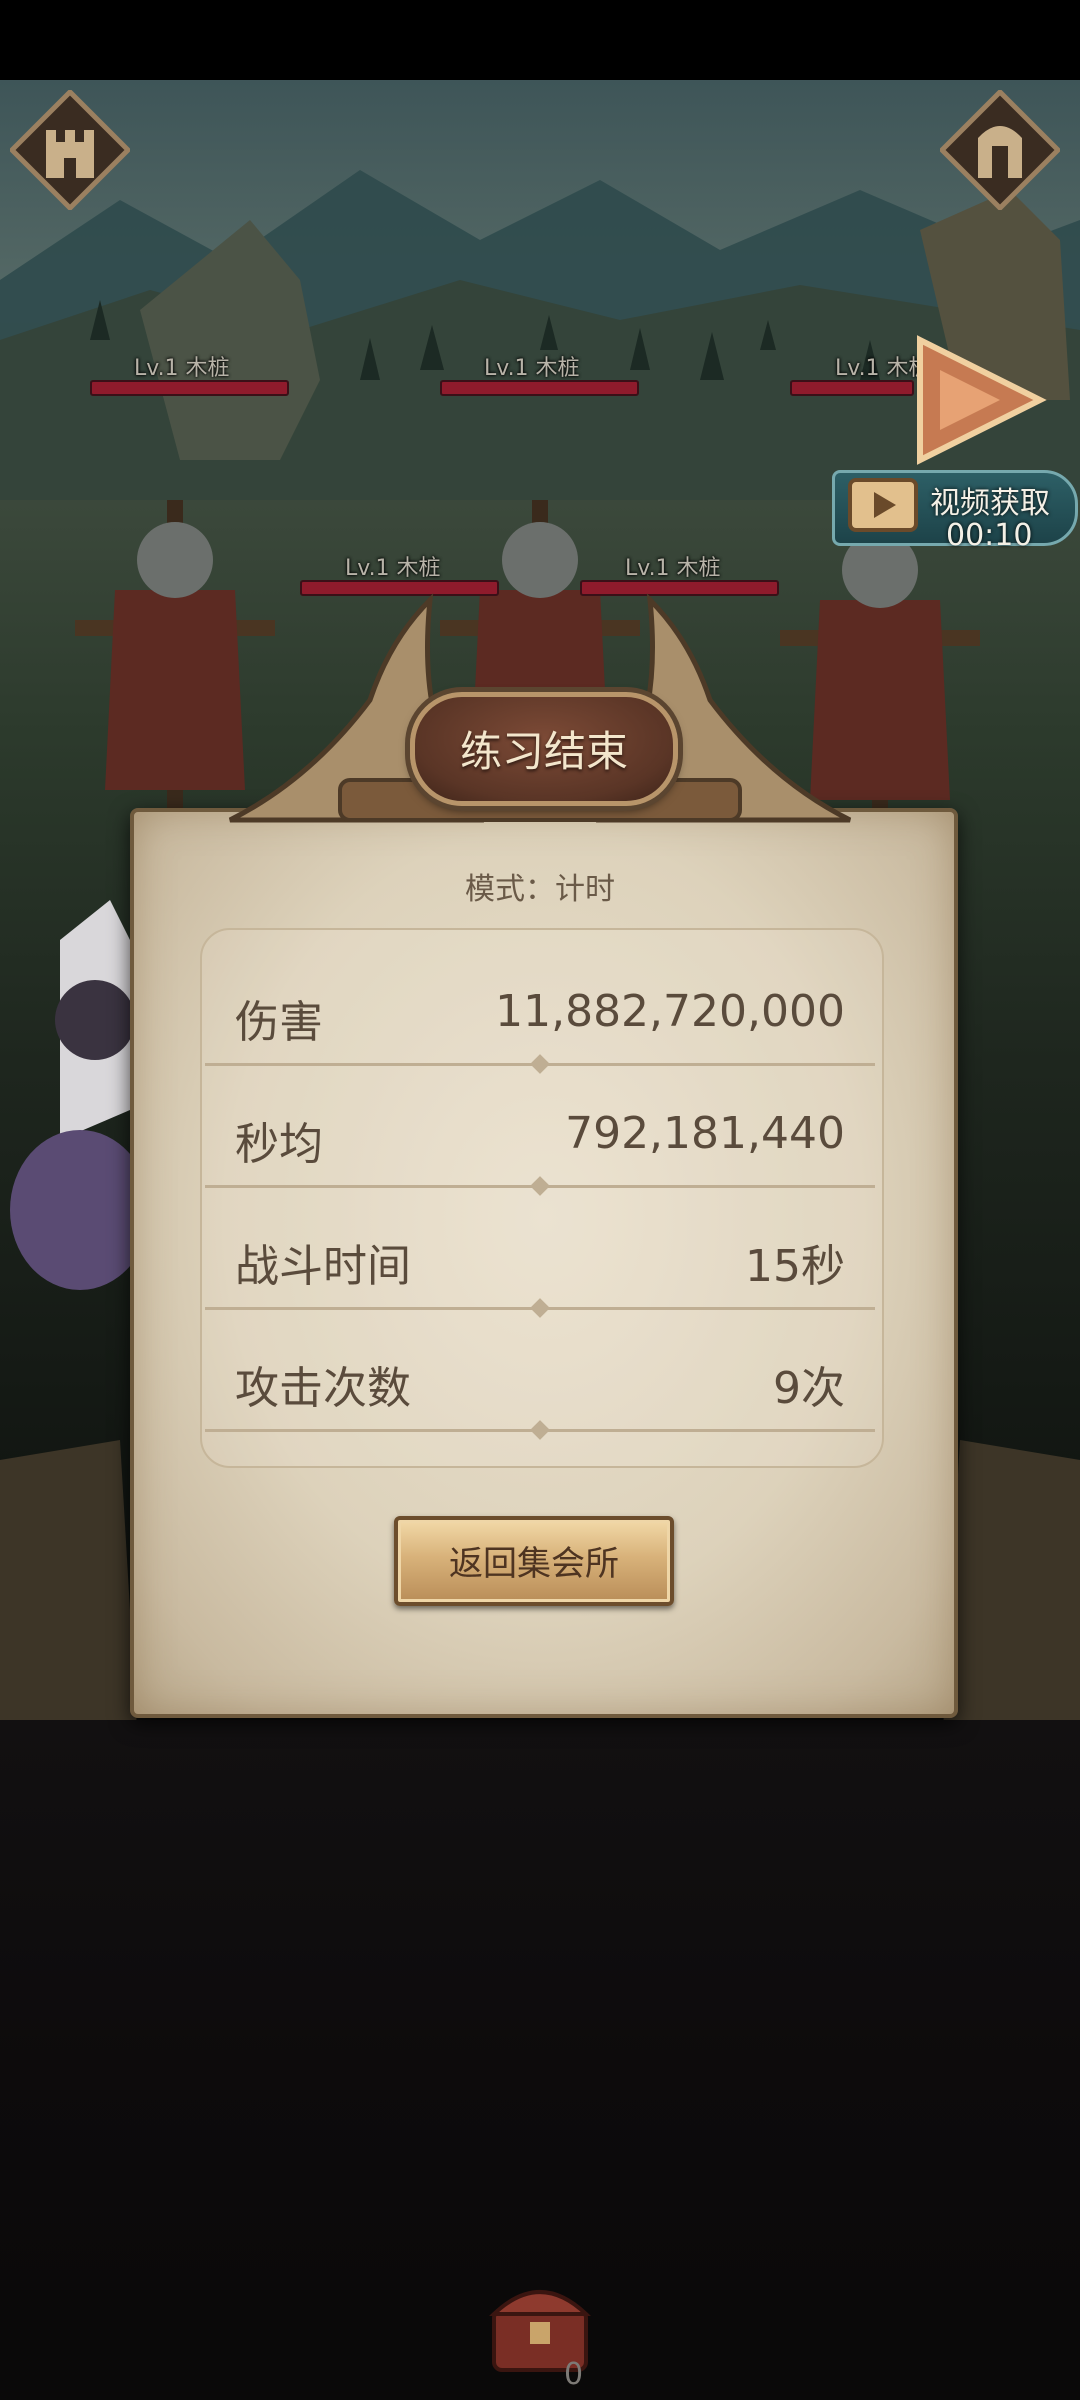  I want to click on film-icon, so click(883, 505).